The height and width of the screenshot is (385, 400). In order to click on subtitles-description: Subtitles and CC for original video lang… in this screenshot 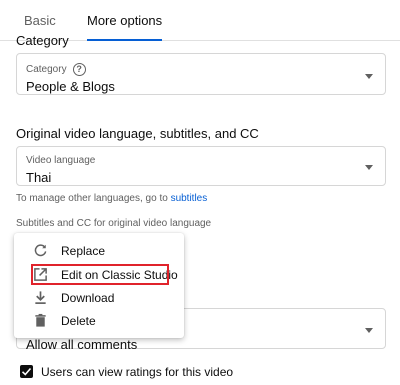, I will do `click(114, 223)`.